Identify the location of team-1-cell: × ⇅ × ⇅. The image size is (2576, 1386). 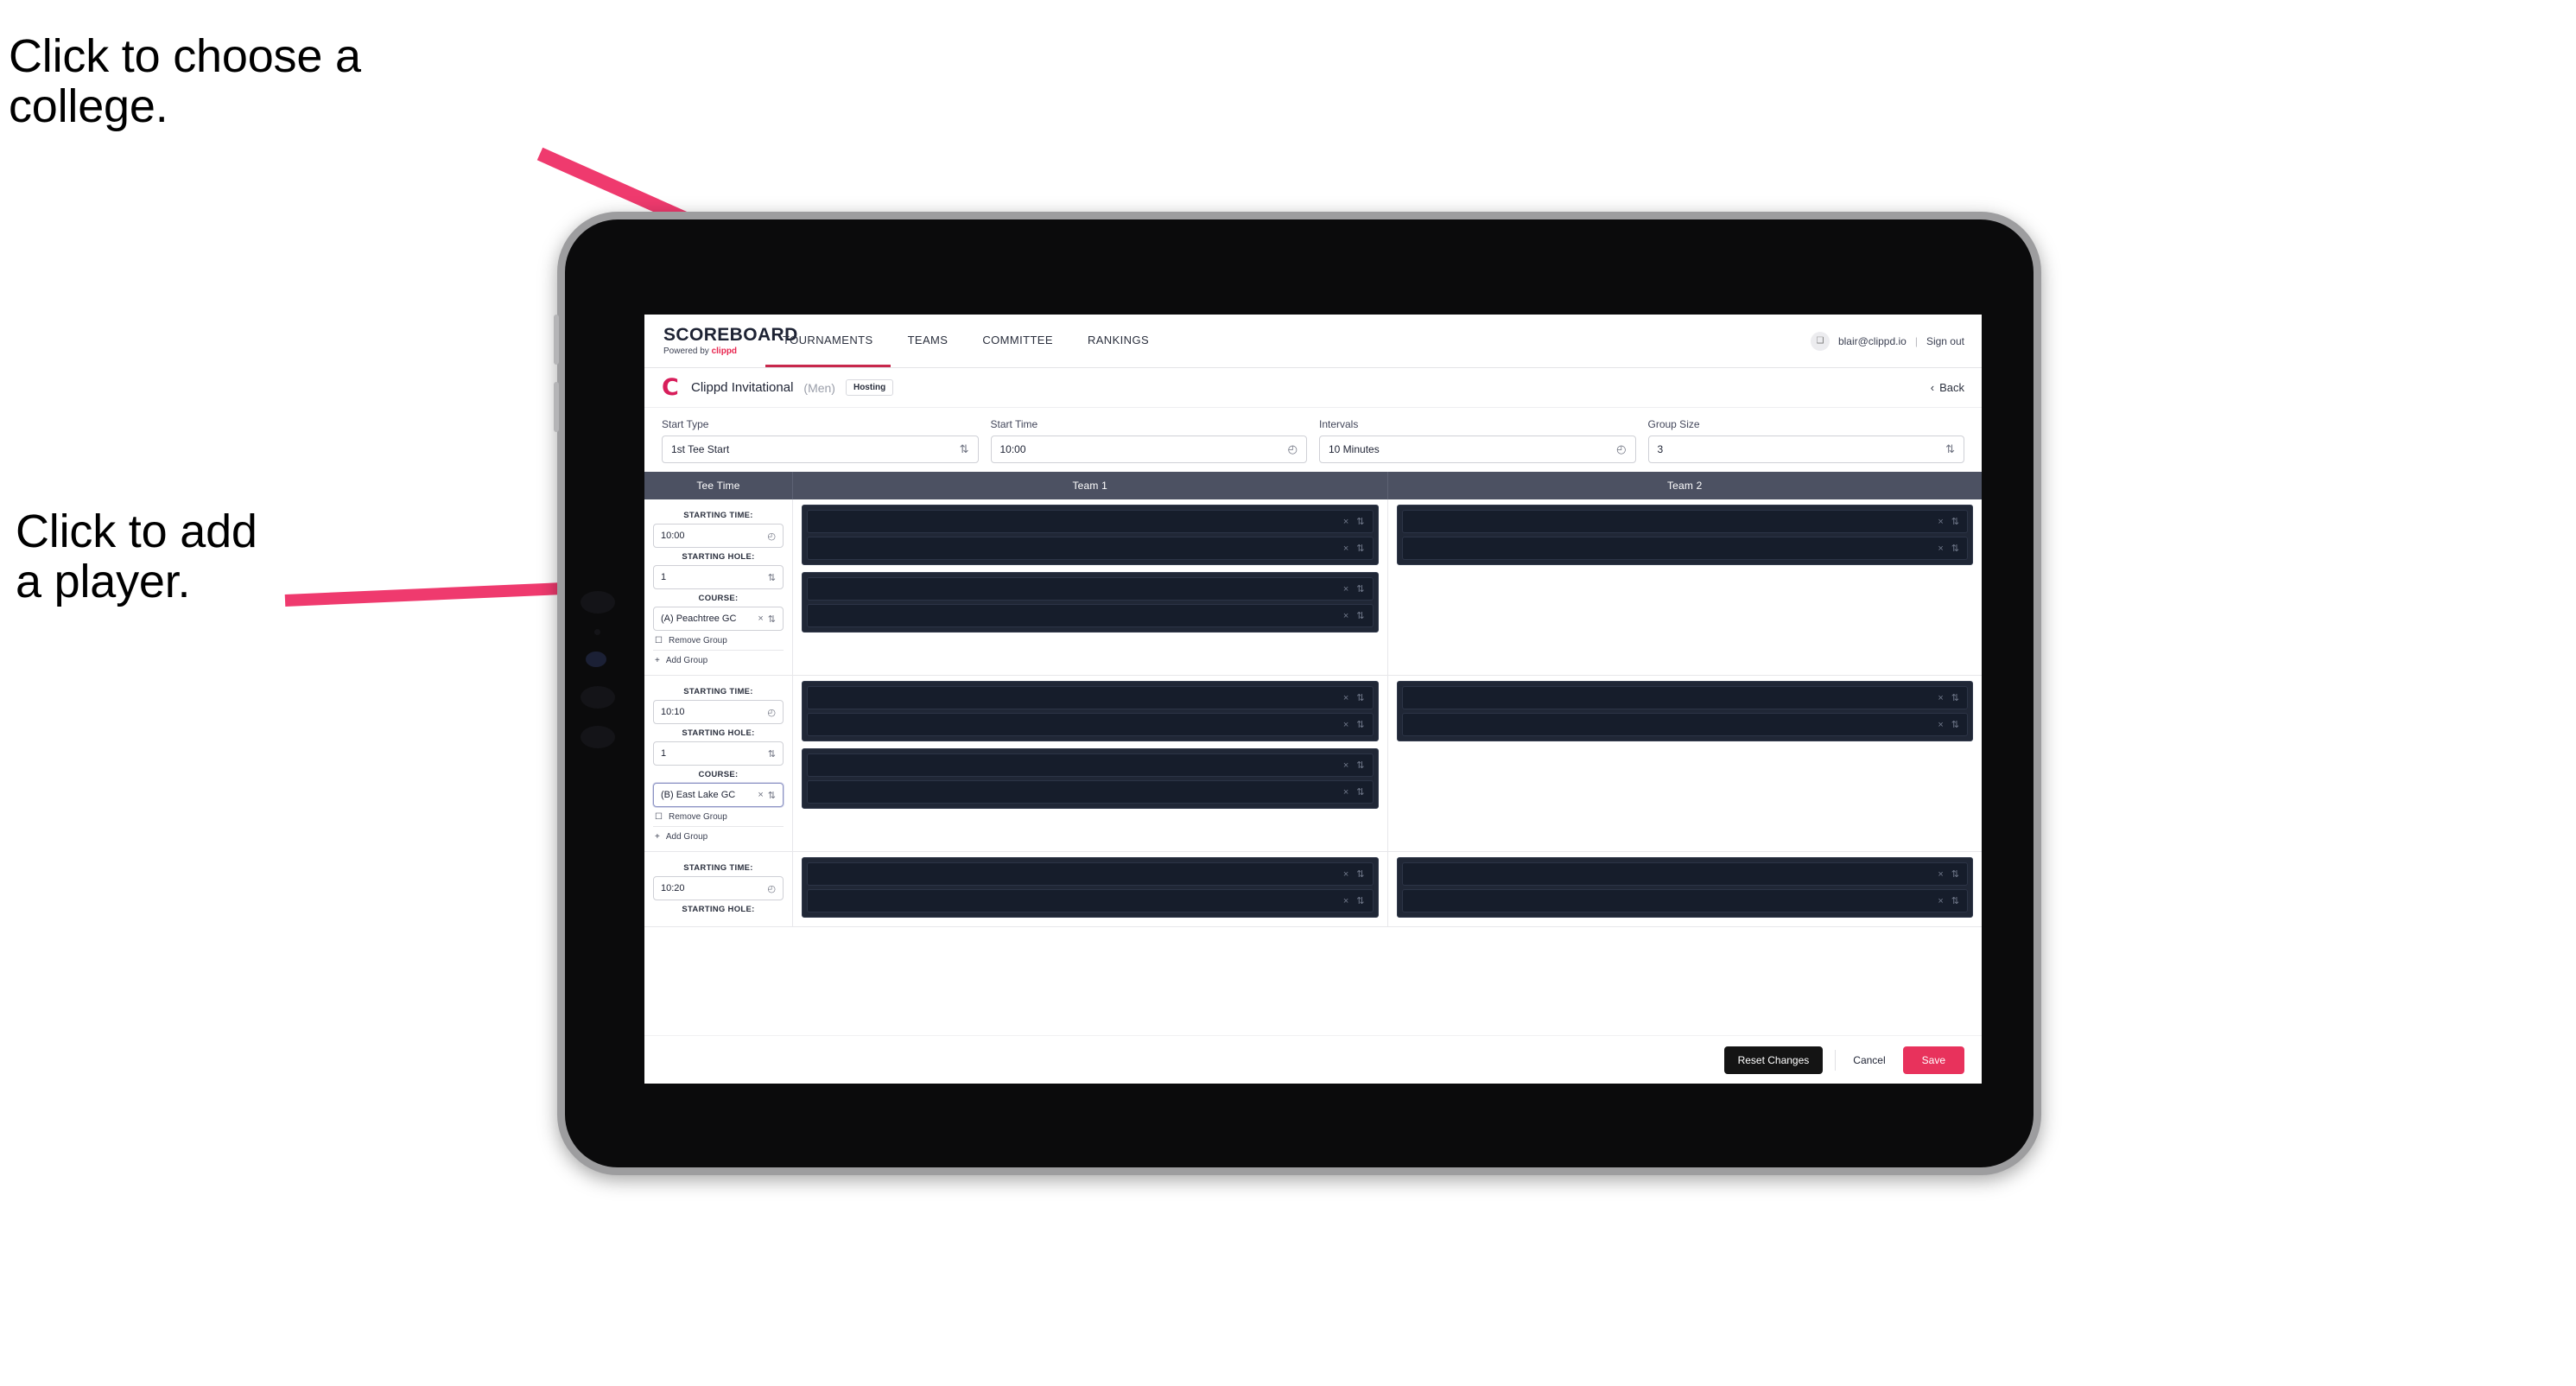
(1090, 889).